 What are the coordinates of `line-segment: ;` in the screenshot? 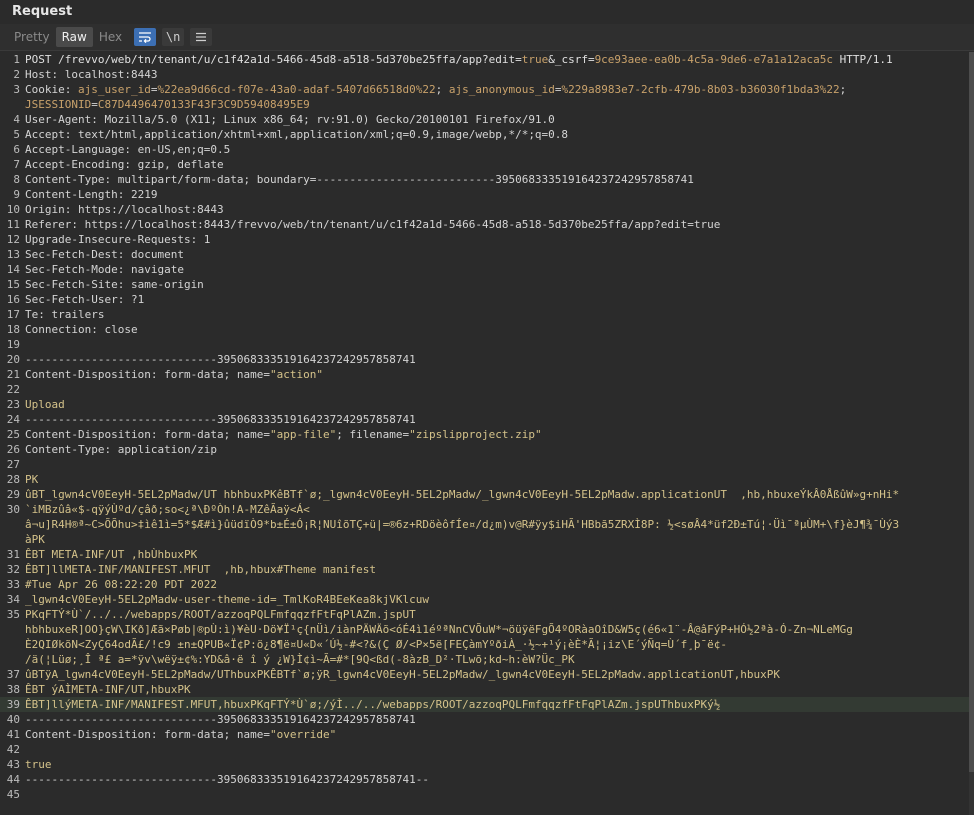 It's located at (442, 89).